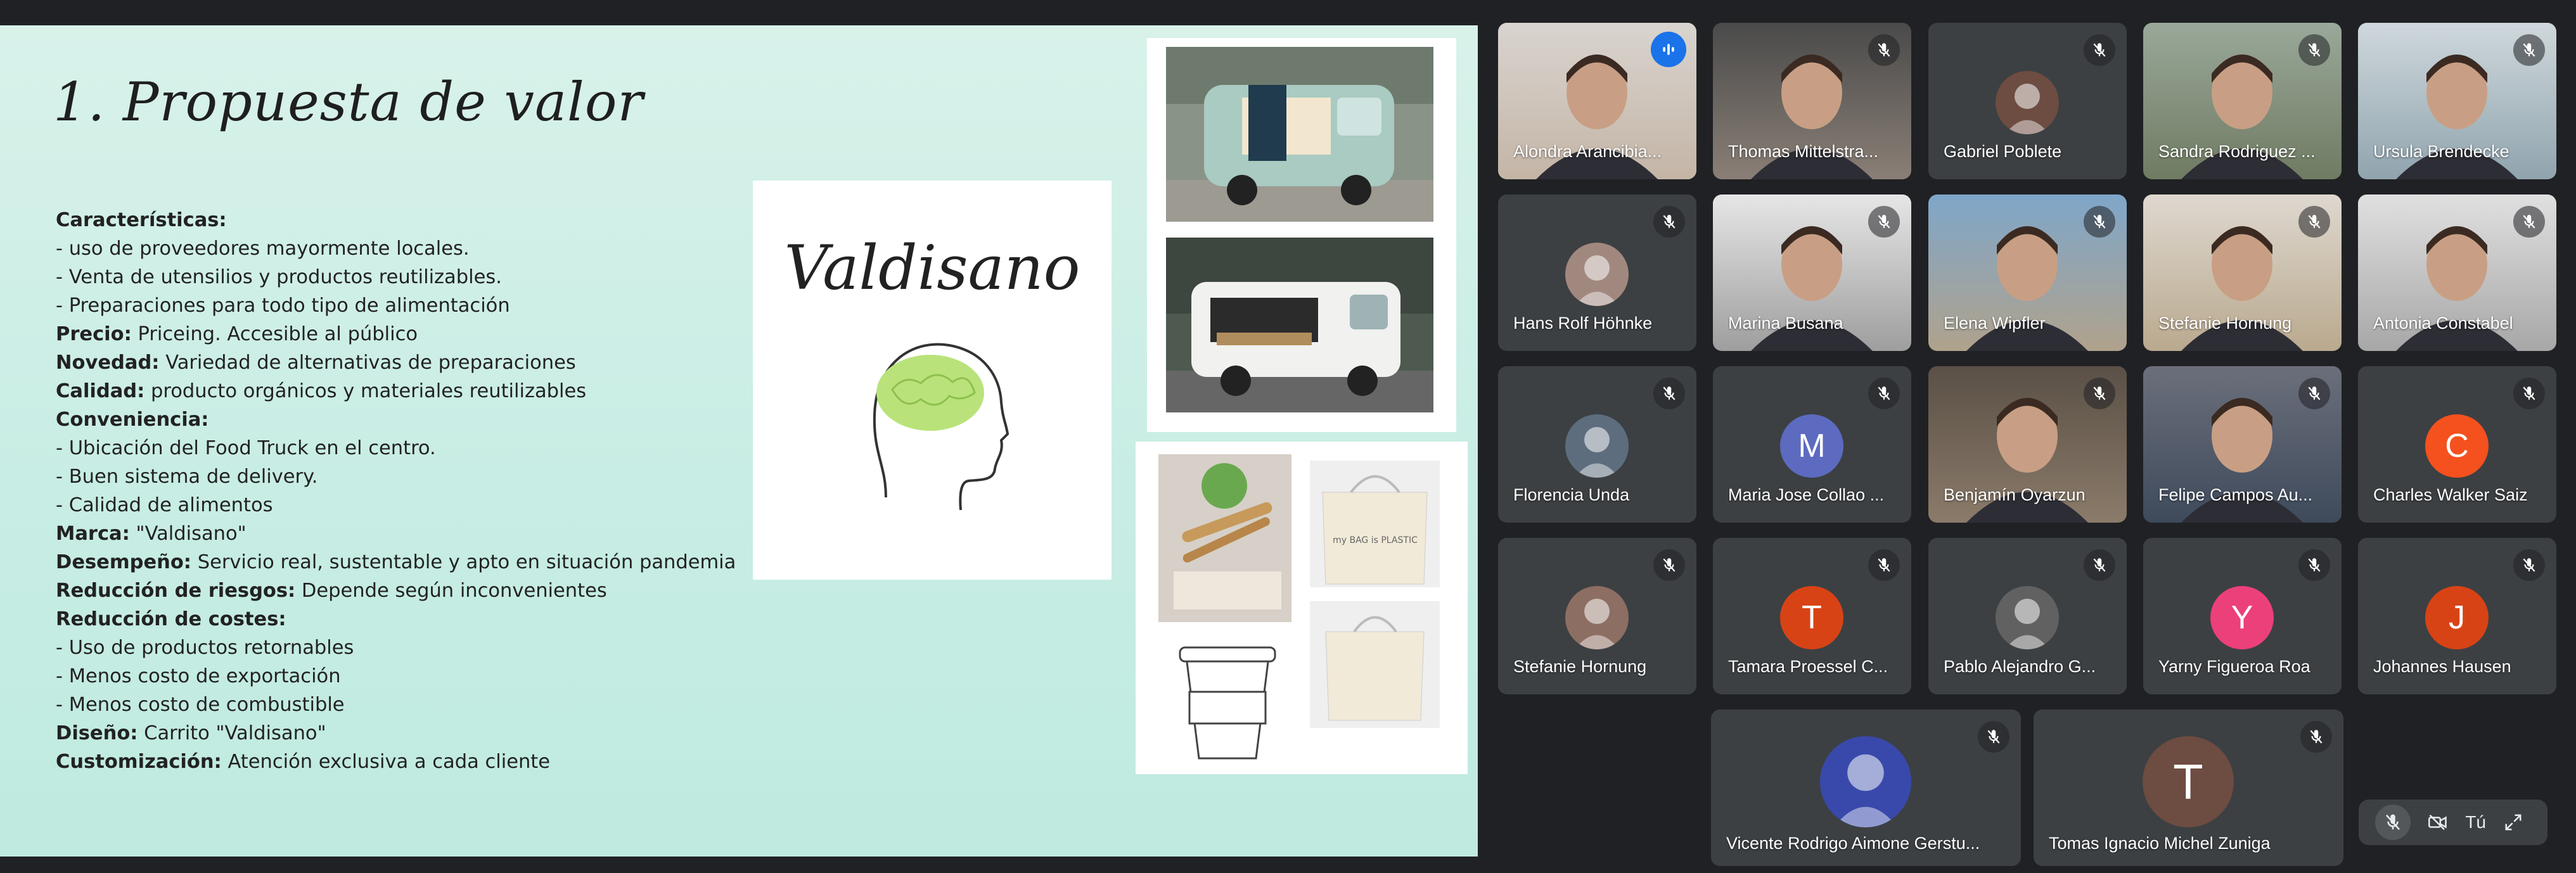  I want to click on participant-avatar: J, so click(2457, 617).